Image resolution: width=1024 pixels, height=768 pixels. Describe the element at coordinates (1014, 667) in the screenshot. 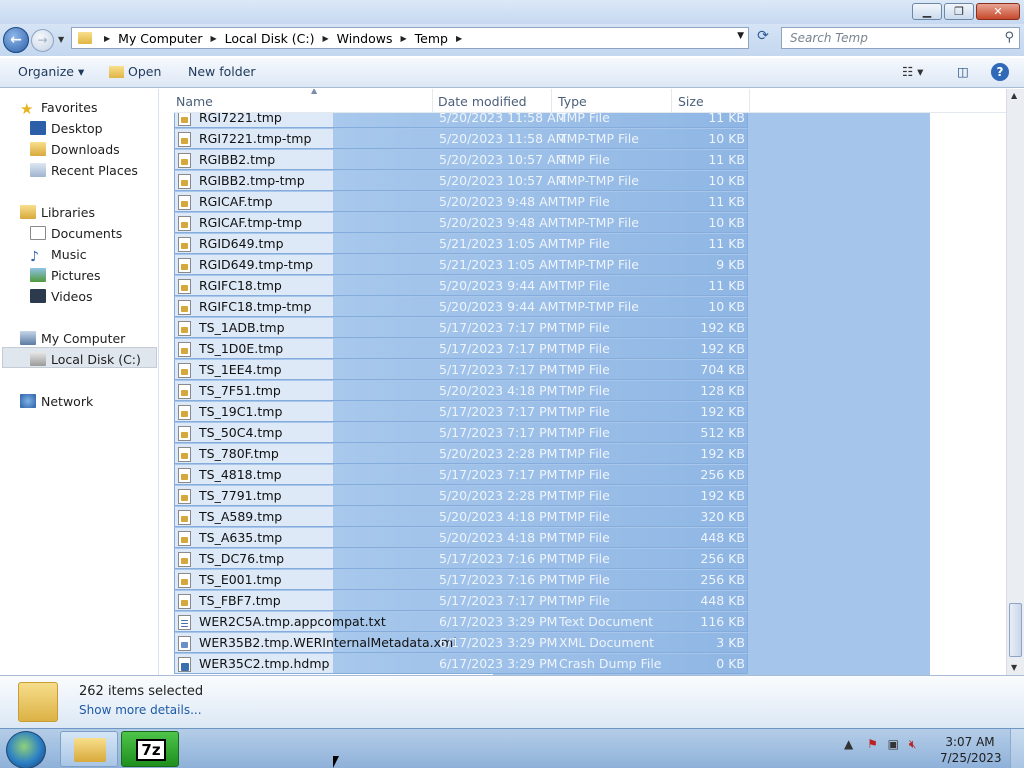

I see `scroll-down-icon: ▼` at that location.